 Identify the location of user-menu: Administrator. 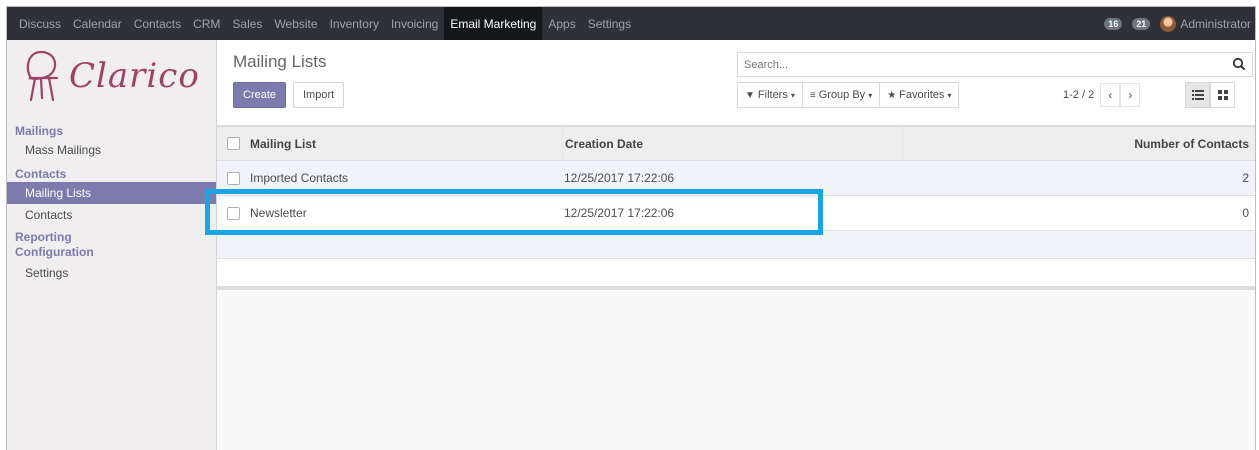
(1205, 23).